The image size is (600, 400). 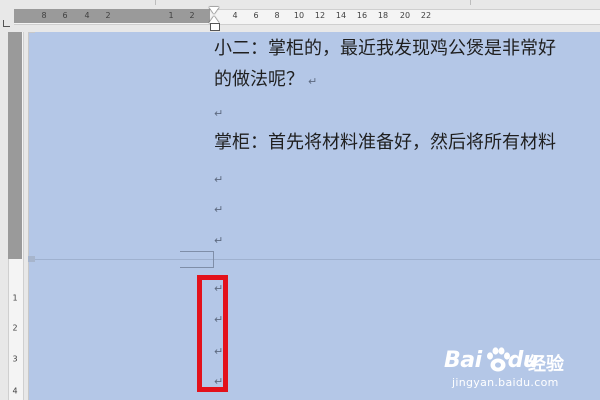 What do you see at coordinates (15, 359) in the screenshot?
I see `ruler-label: 3` at bounding box center [15, 359].